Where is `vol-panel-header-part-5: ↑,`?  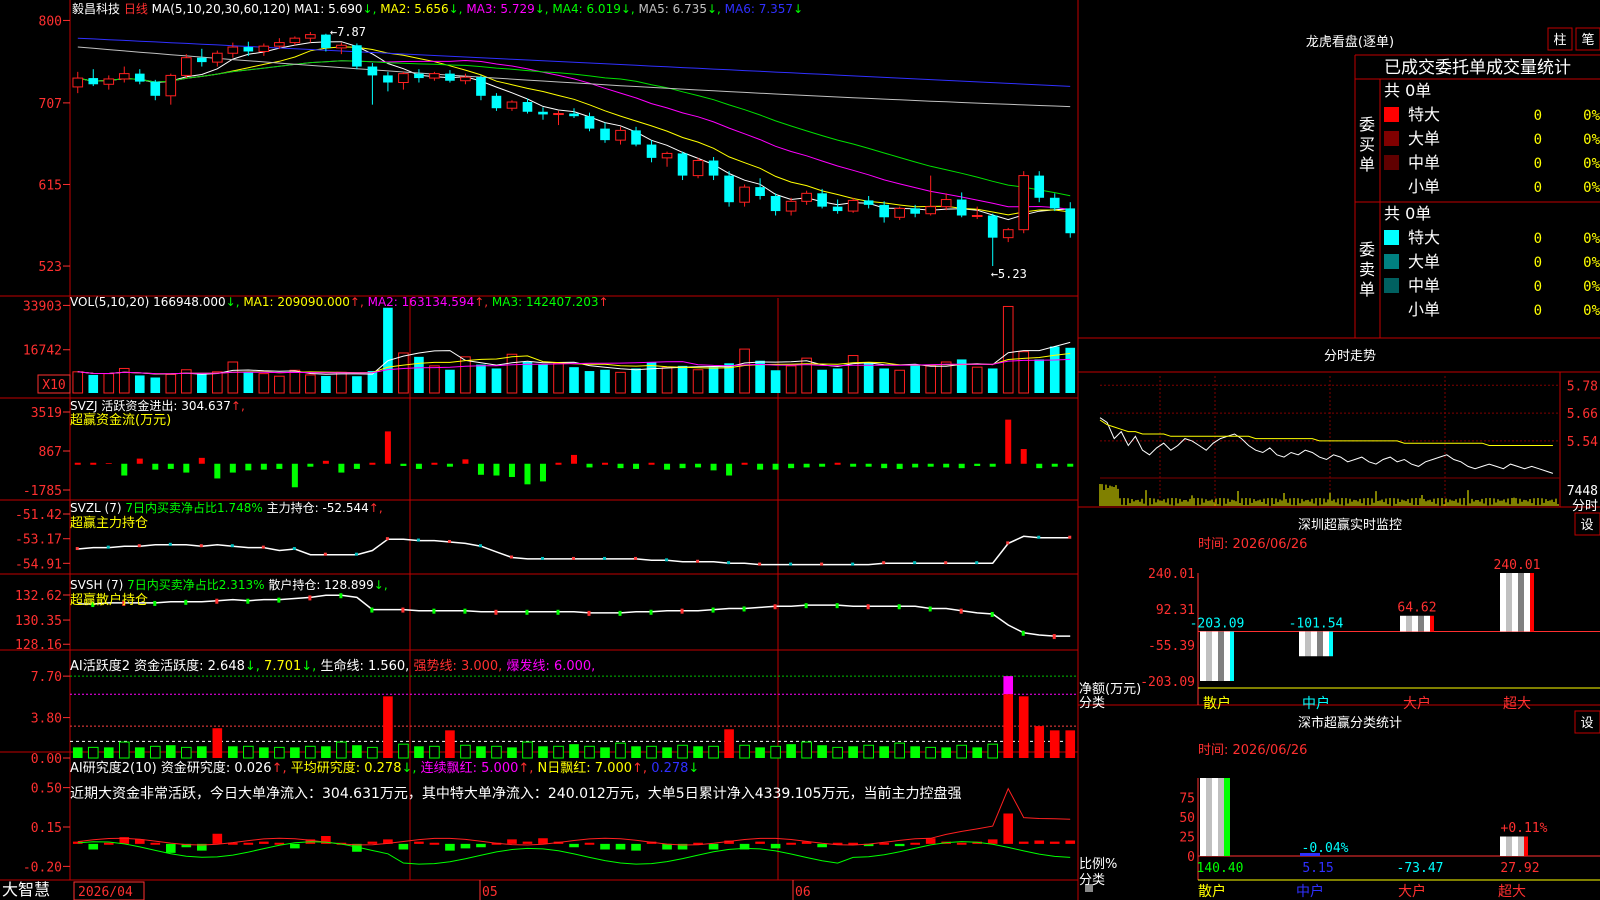
vol-panel-header-part-5: ↑, is located at coordinates (359, 302).